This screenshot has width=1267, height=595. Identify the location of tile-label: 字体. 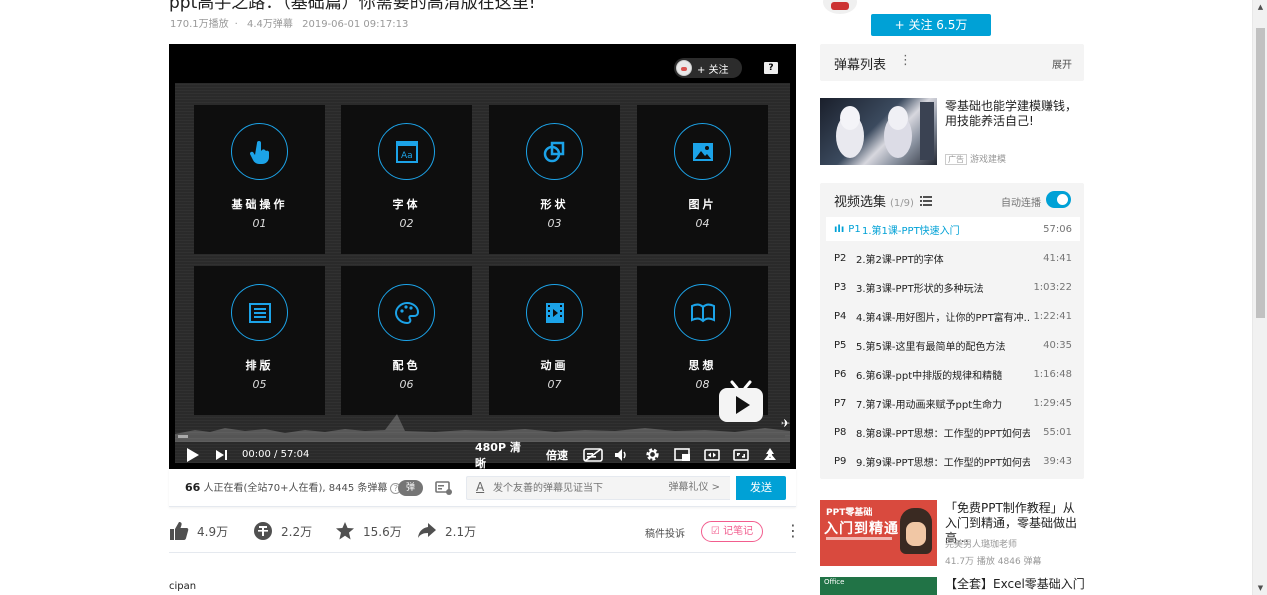
(406, 204).